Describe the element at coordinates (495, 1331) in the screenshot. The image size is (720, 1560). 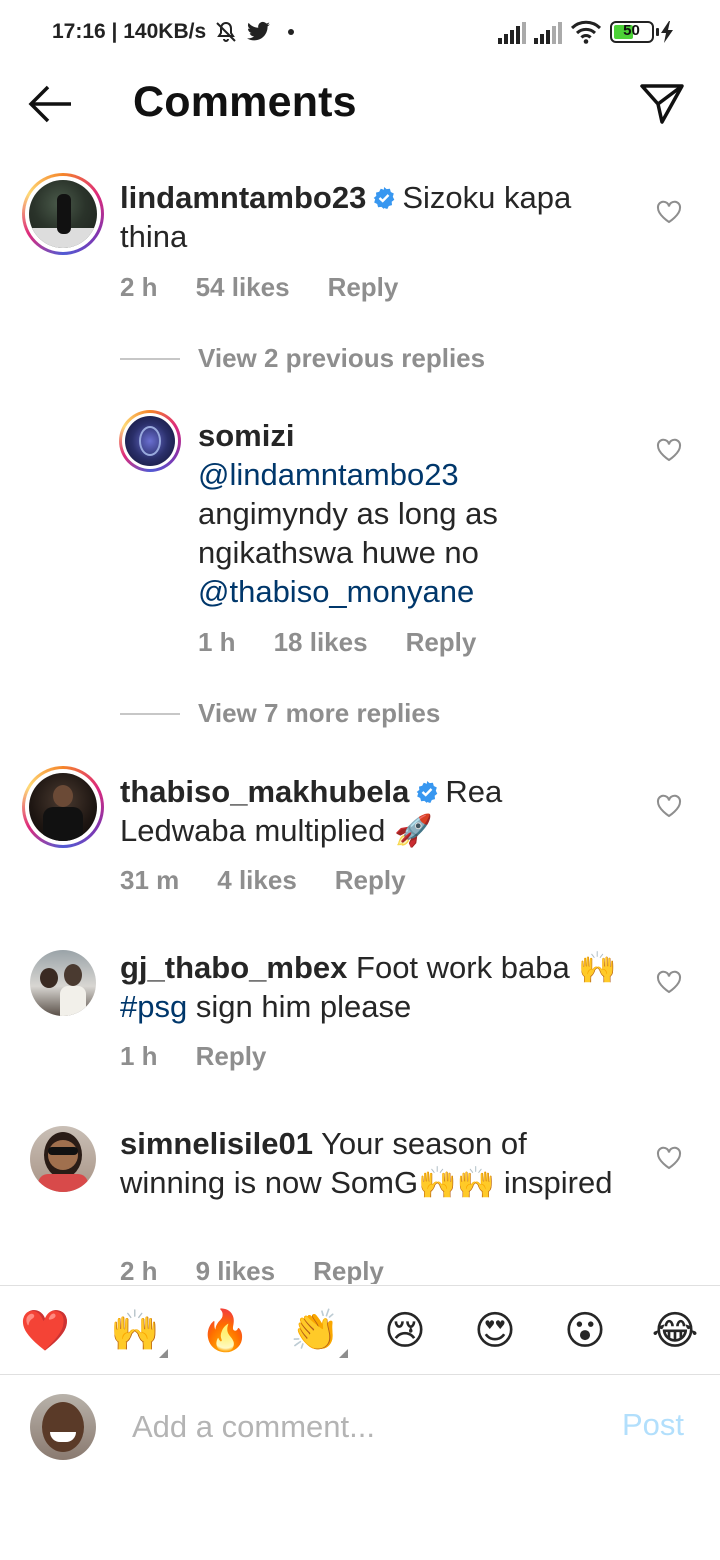
I see `heart-eyes-emoji-button: 😍` at that location.